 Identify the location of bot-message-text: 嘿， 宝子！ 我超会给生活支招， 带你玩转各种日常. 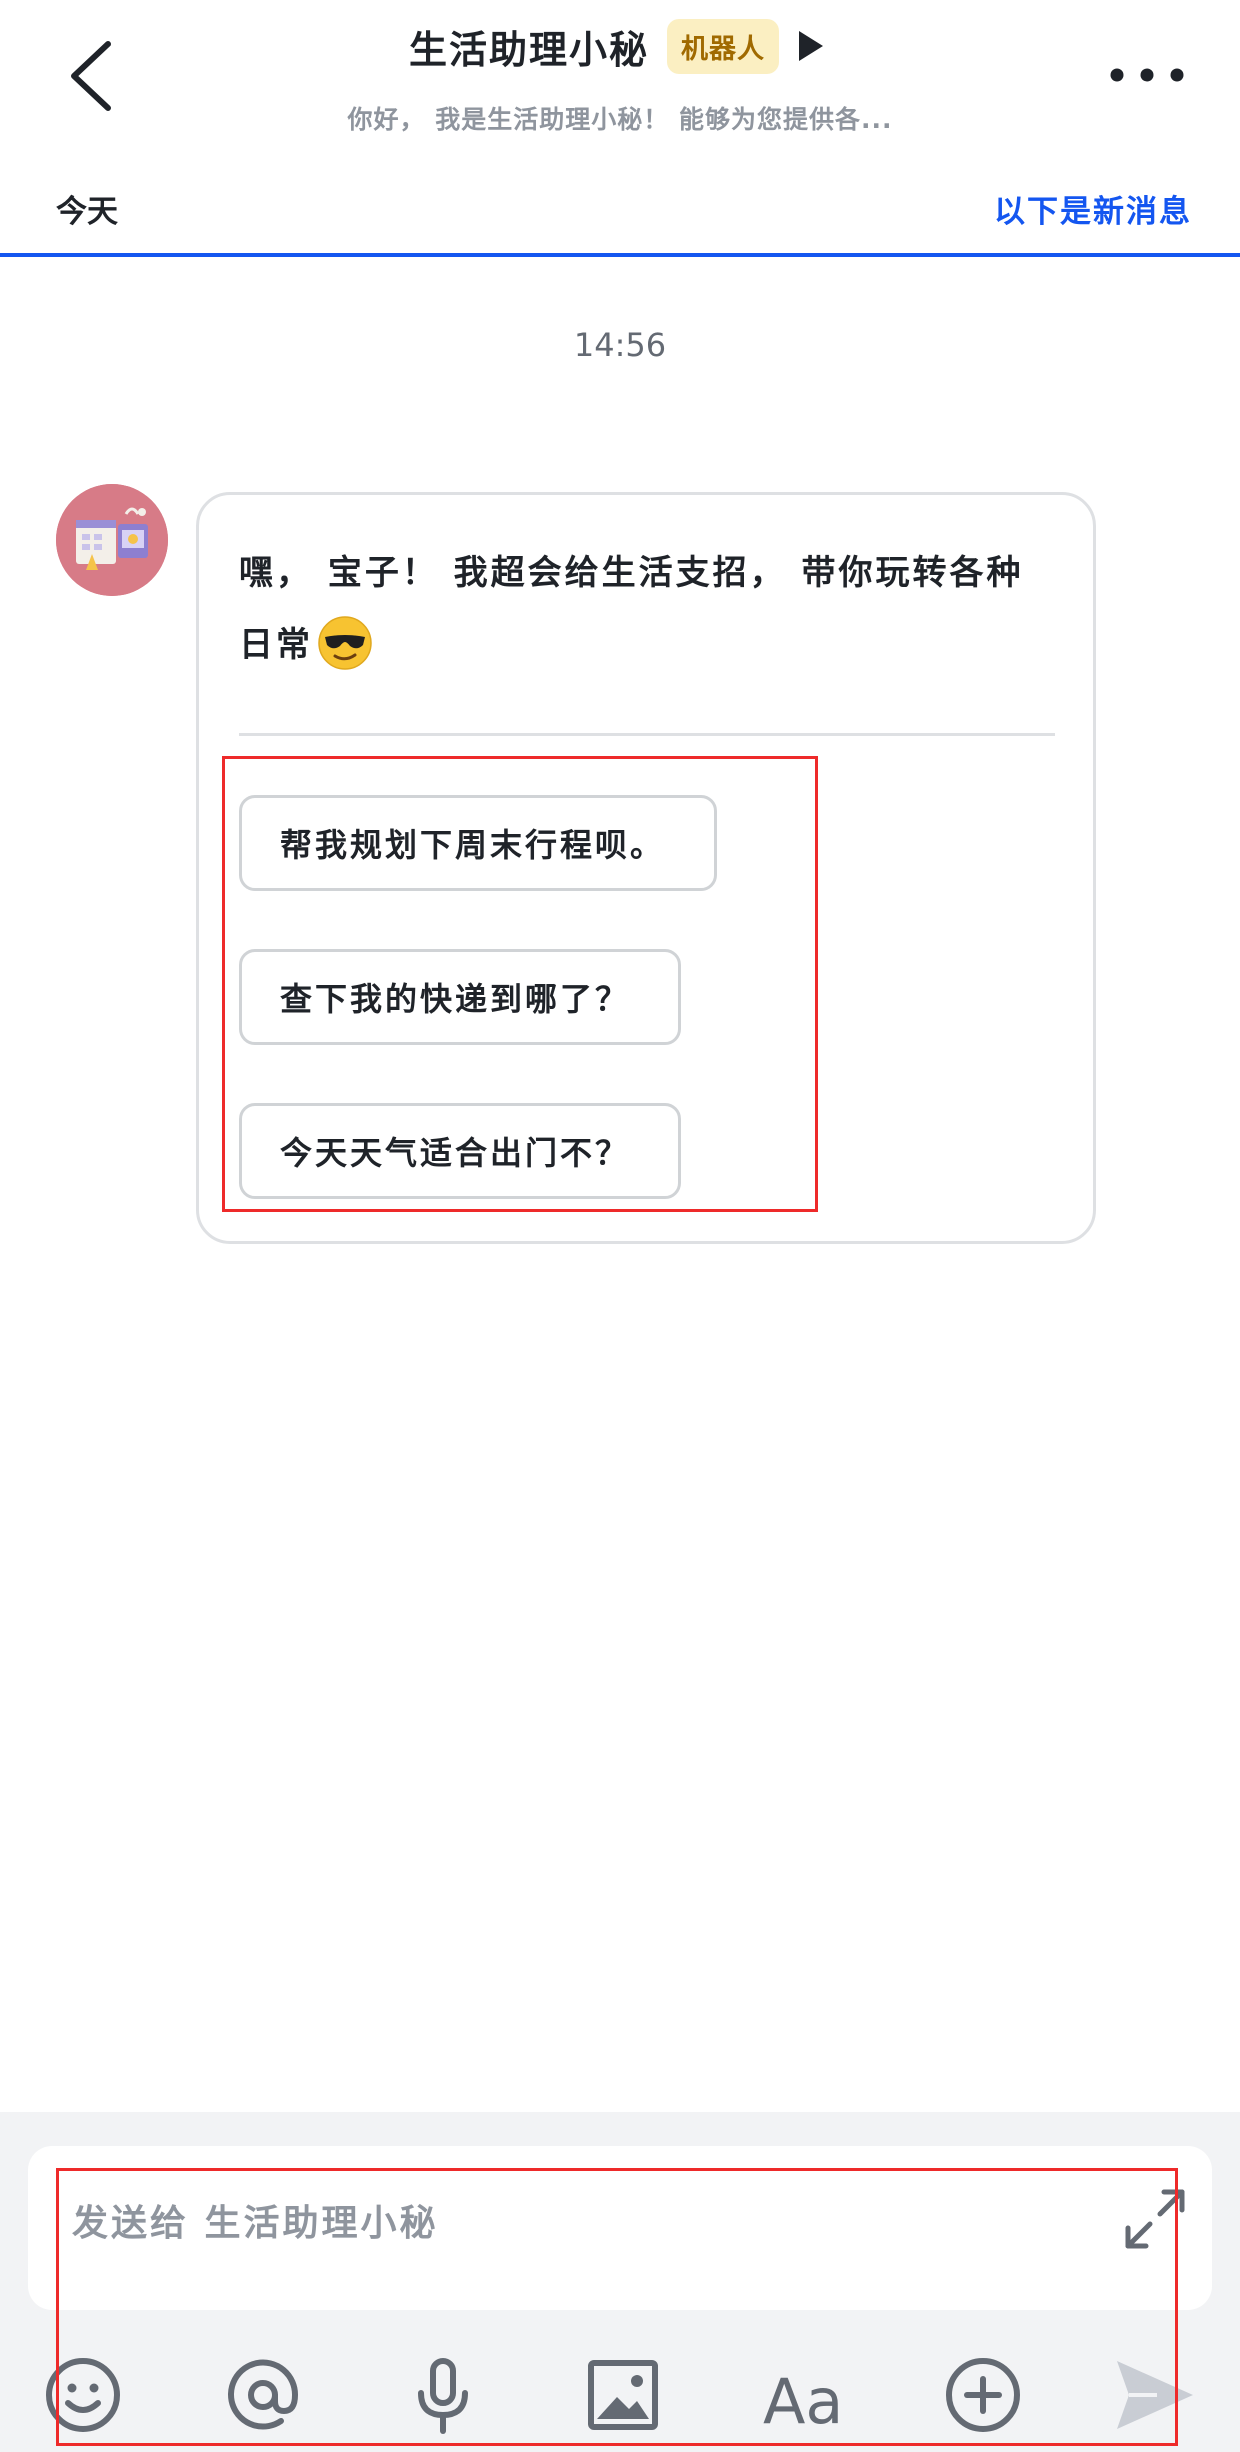
(649, 609).